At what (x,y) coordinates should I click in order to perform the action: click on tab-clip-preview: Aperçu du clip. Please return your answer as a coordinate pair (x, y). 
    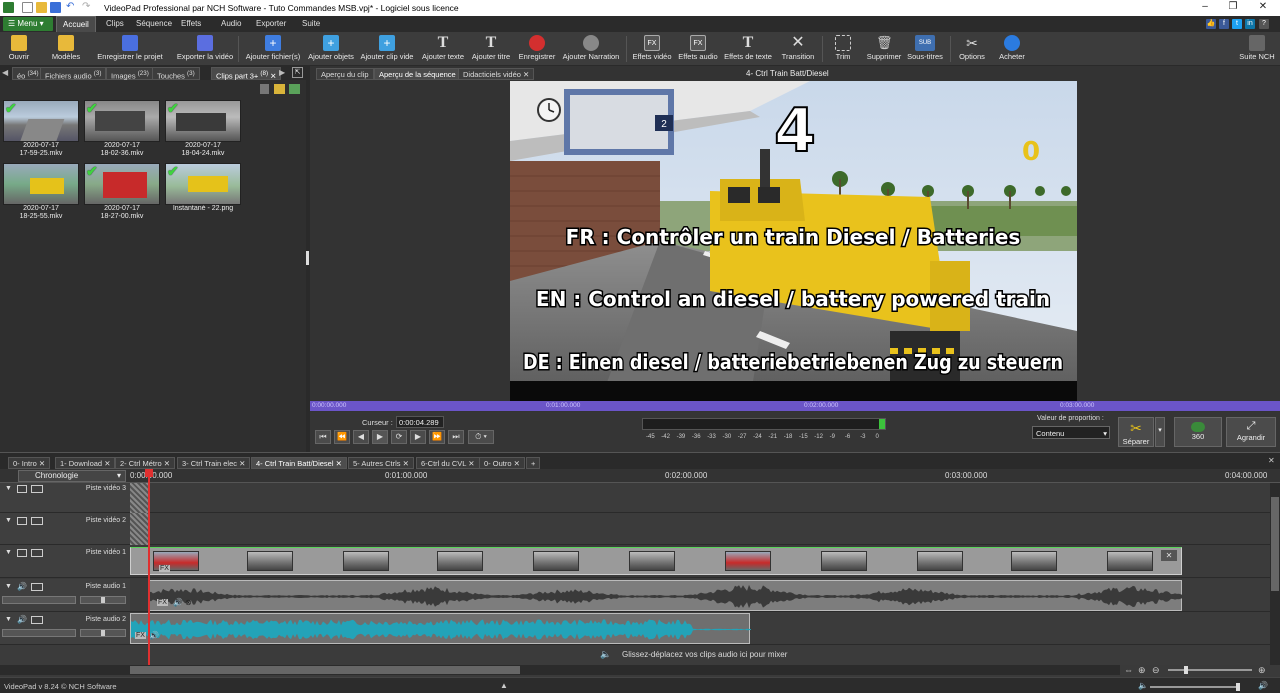
    Looking at the image, I should click on (345, 74).